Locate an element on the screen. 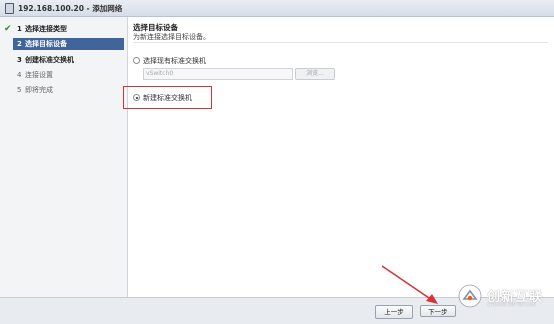 This screenshot has height=324, width=554. watermark: 创新互联 CHUANG XIN HU LIAN is located at coordinates (502, 299).